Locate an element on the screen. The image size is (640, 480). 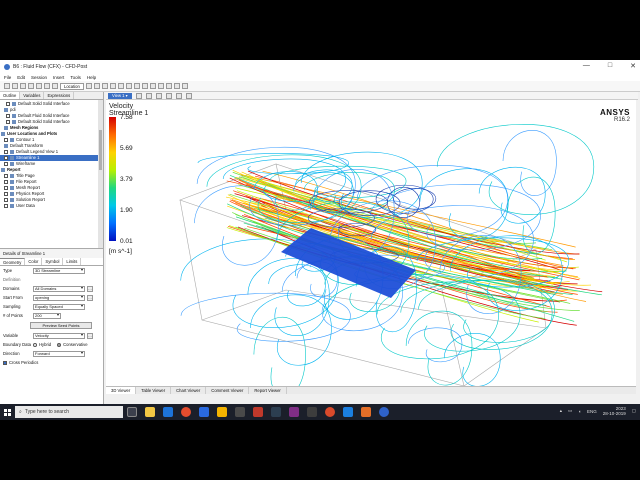
menu-tools: Tools is located at coordinates (75, 77).